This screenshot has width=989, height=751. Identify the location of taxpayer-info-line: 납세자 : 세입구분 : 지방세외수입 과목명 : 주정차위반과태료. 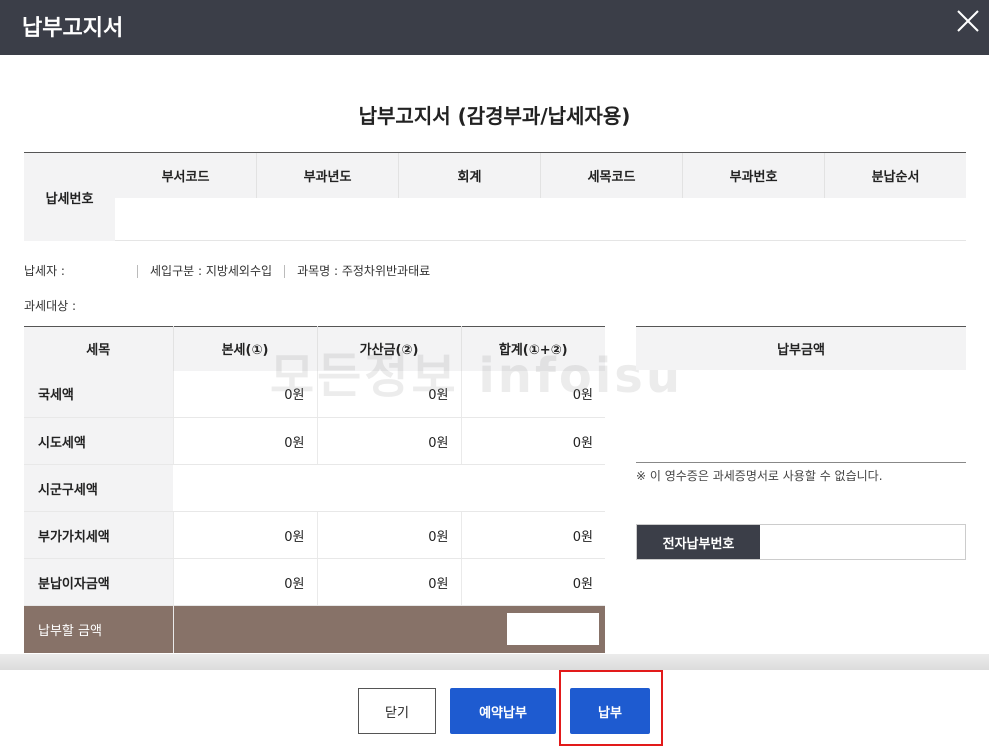
(227, 270).